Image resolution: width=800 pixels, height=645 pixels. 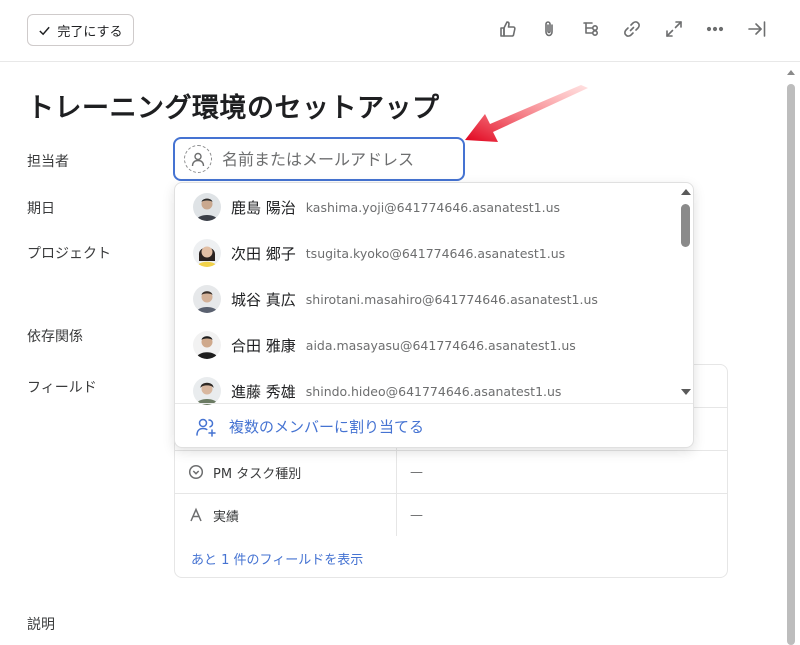 What do you see at coordinates (263, 253) in the screenshot?
I see `user-name: 次田 郷子` at bounding box center [263, 253].